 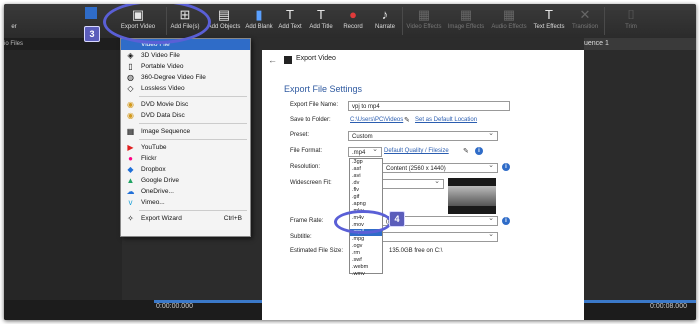 I want to click on menu-item: ◉ DVD Movie Disc, so click(x=185, y=104).